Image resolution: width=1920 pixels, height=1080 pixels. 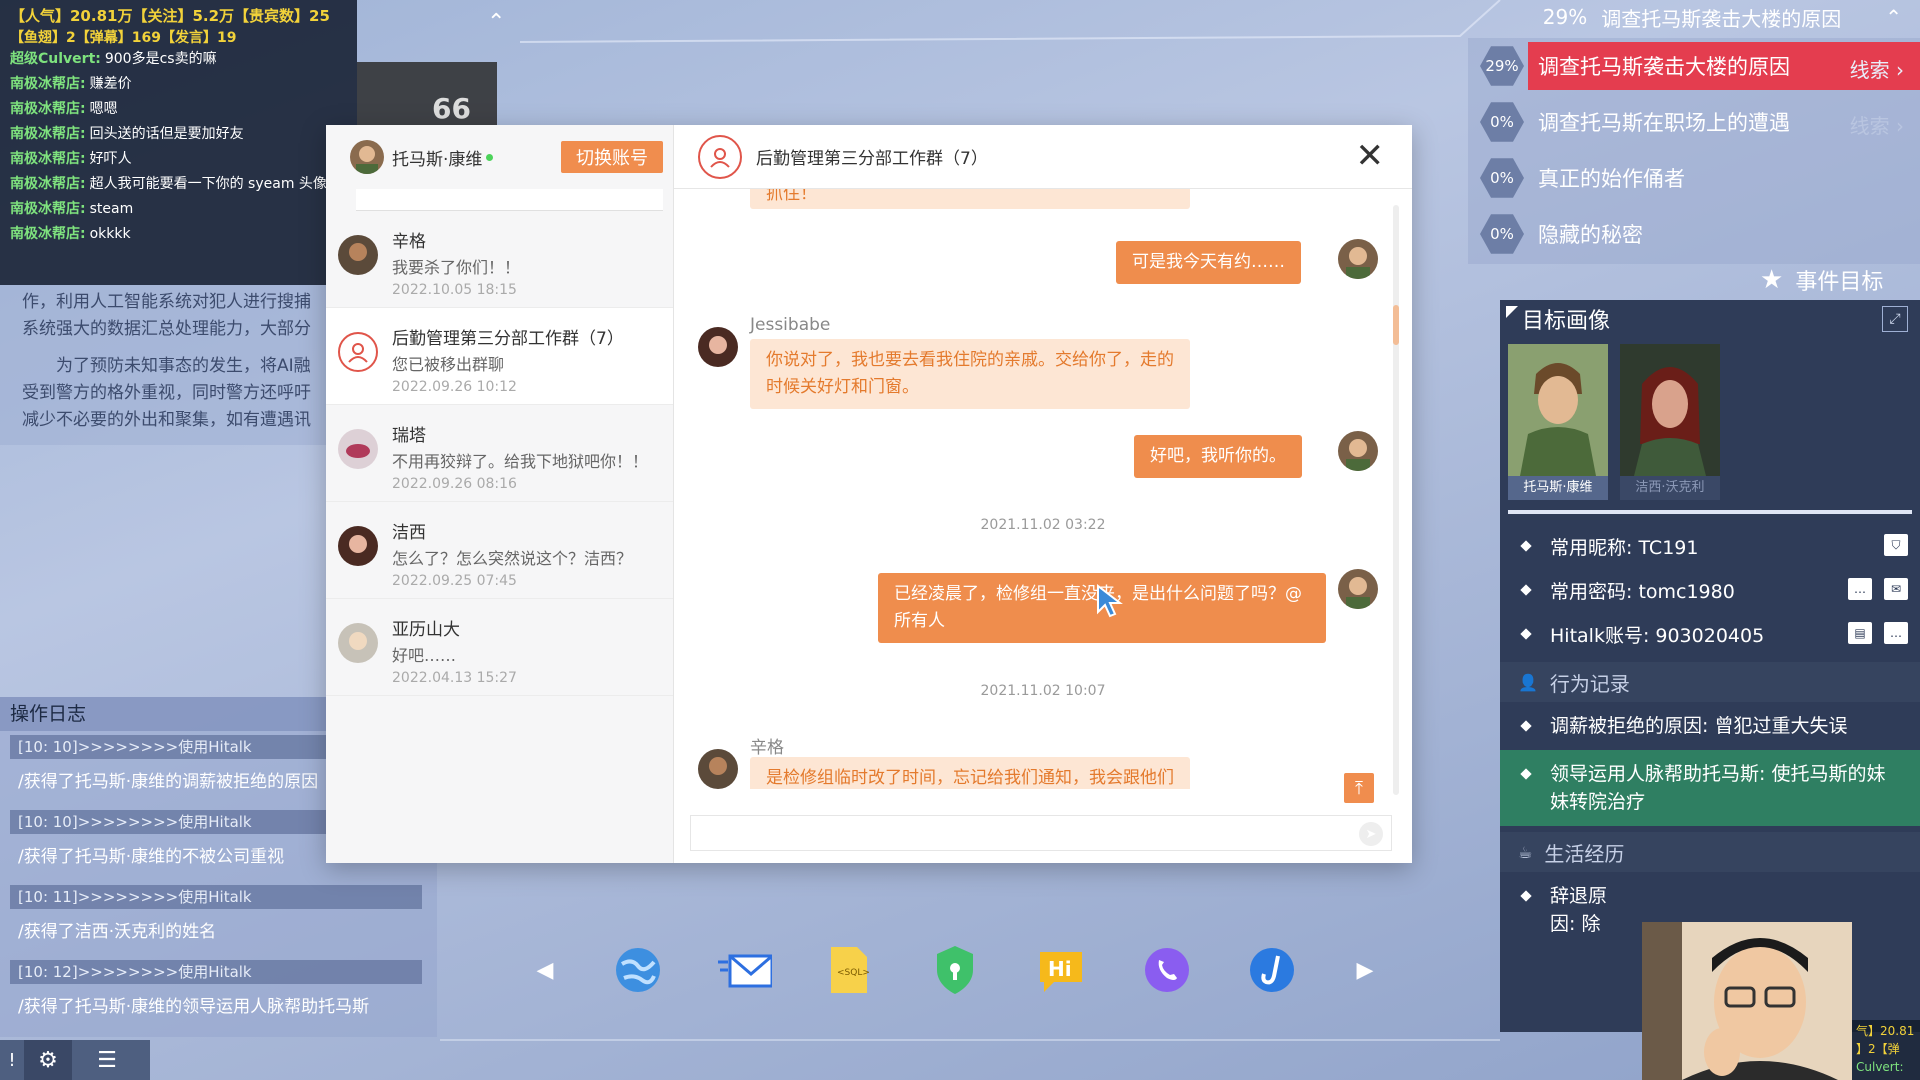 What do you see at coordinates (1043, 691) in the screenshot?
I see `message-timestamp: 2021.11.02 10:07` at bounding box center [1043, 691].